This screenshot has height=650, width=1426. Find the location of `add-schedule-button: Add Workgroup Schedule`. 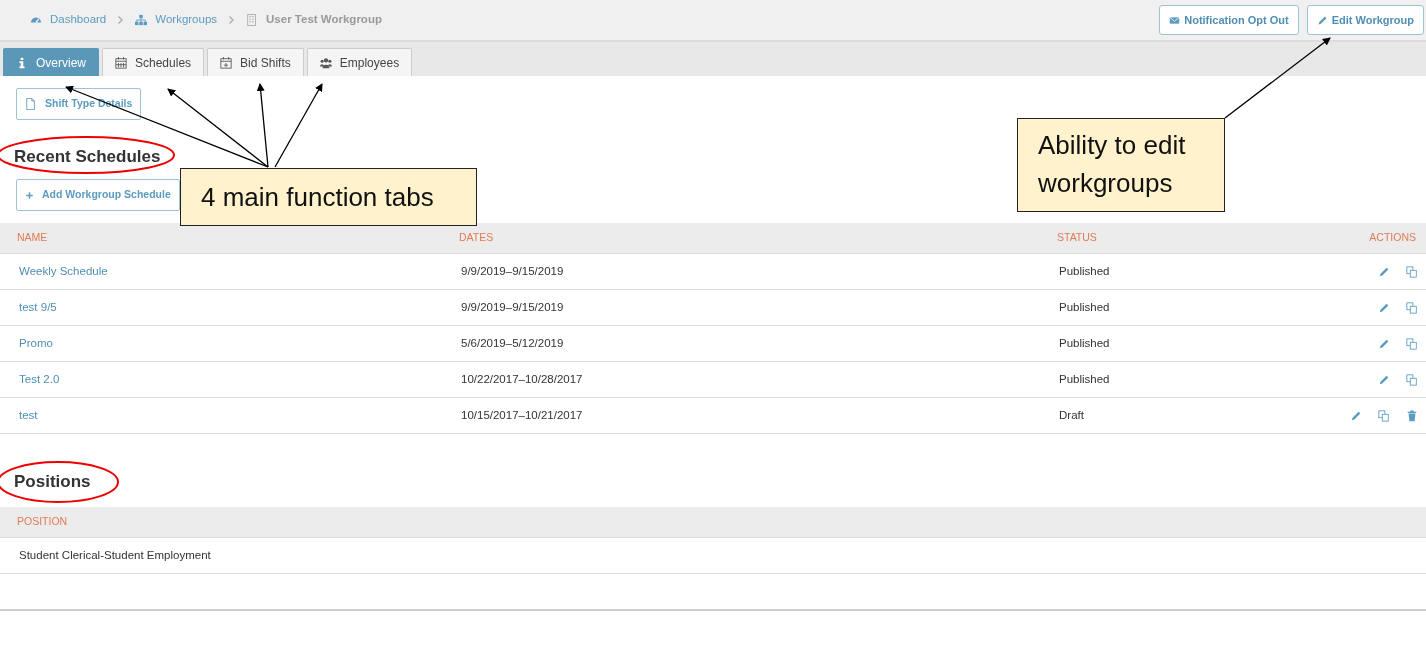

add-schedule-button: Add Workgroup Schedule is located at coordinates (98, 195).